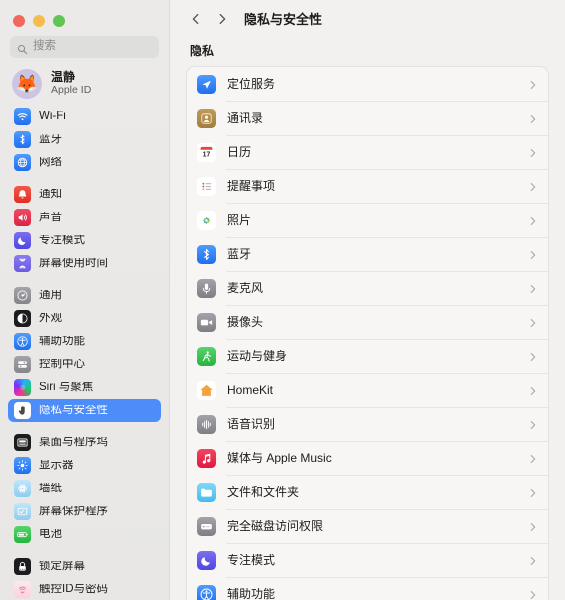  What do you see at coordinates (84, 442) in the screenshot?
I see `sidebar-item-desktop-dock: 桌面与程序坞` at bounding box center [84, 442].